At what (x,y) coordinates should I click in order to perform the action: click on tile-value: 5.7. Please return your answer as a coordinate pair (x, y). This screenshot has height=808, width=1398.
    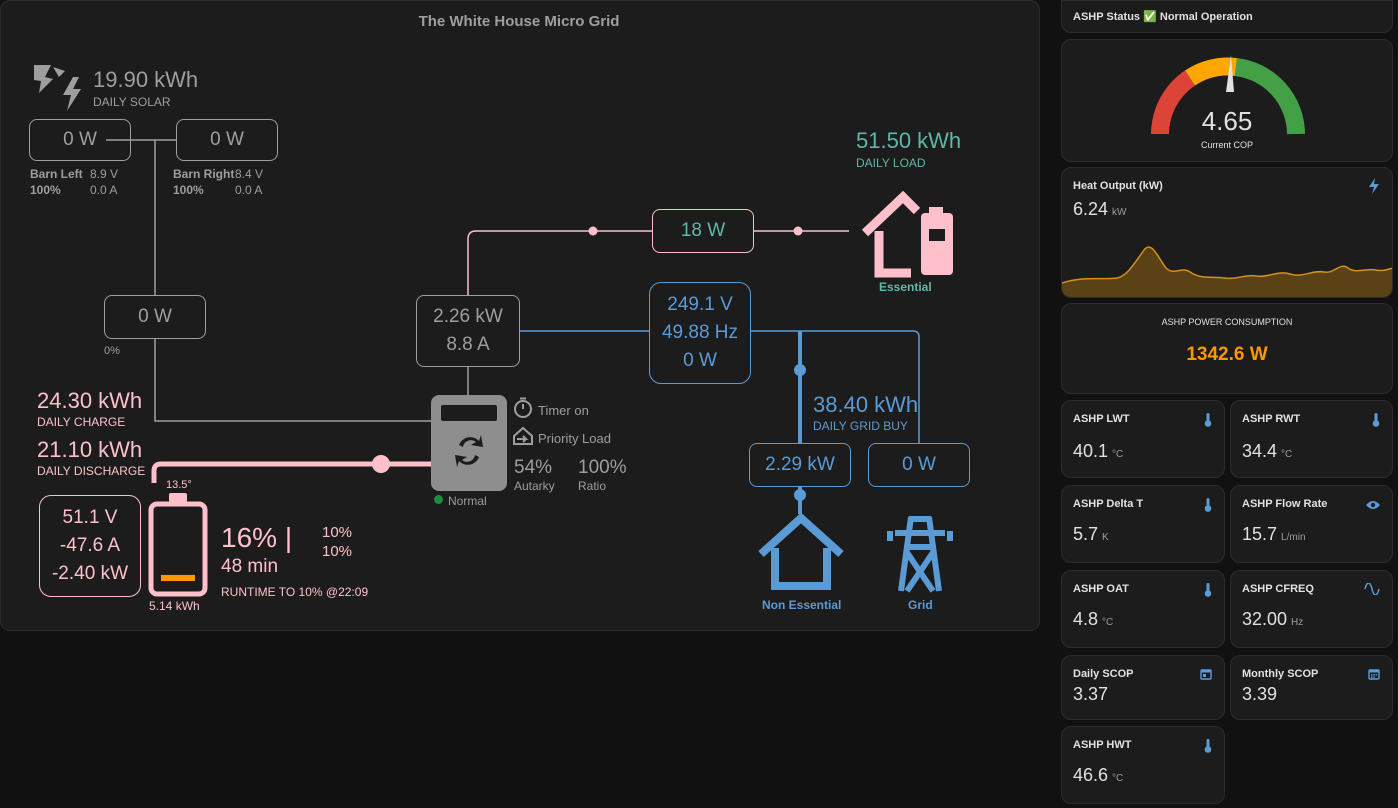
    Looking at the image, I should click on (1086, 534).